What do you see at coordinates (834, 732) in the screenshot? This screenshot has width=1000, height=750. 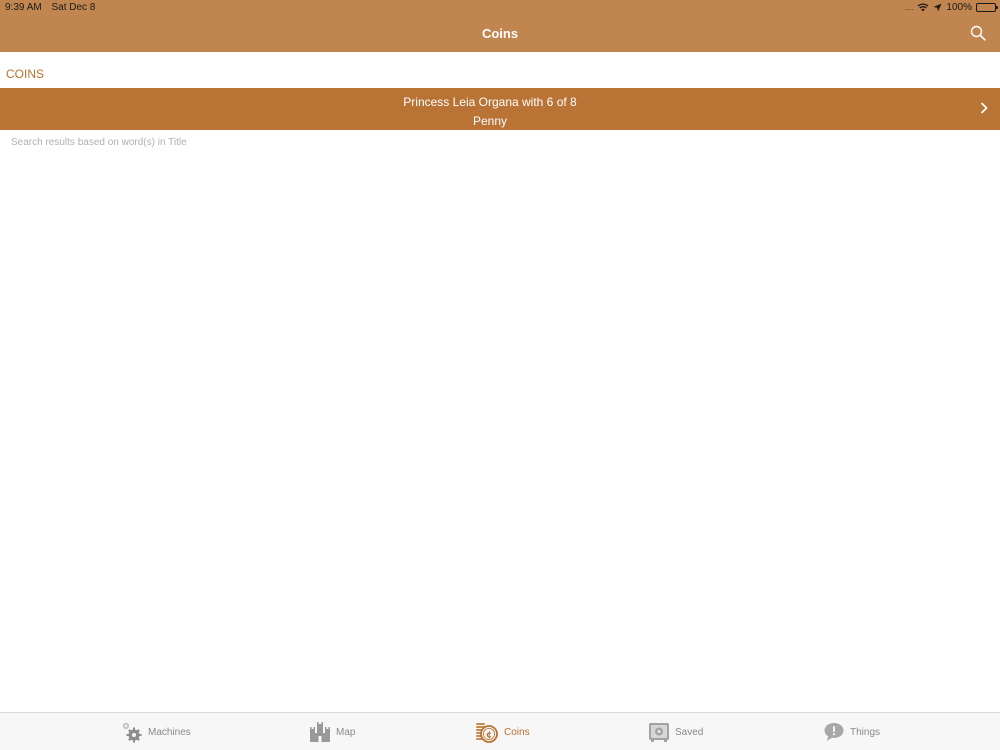 I see `speech-bubble-icon` at bounding box center [834, 732].